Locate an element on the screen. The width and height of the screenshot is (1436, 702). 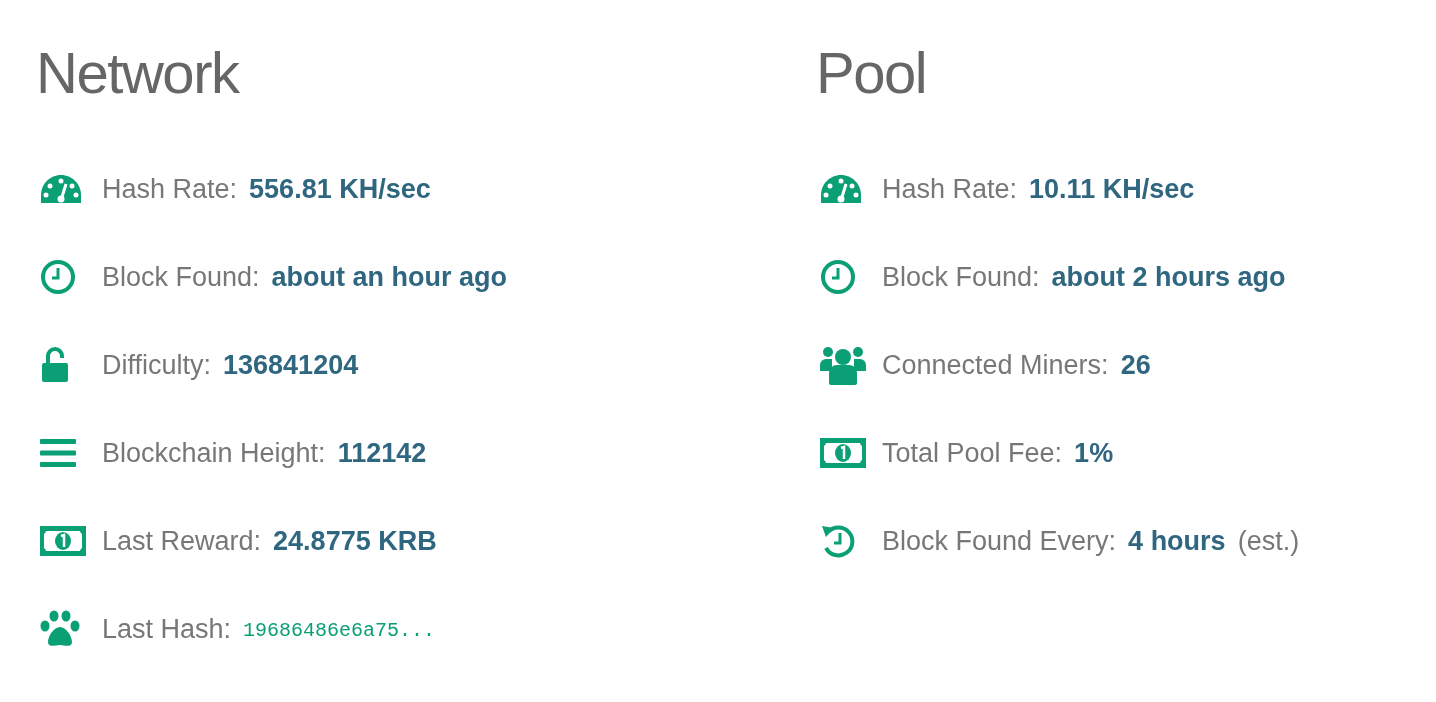
stat-label: Block Found Every: is located at coordinates (999, 541).